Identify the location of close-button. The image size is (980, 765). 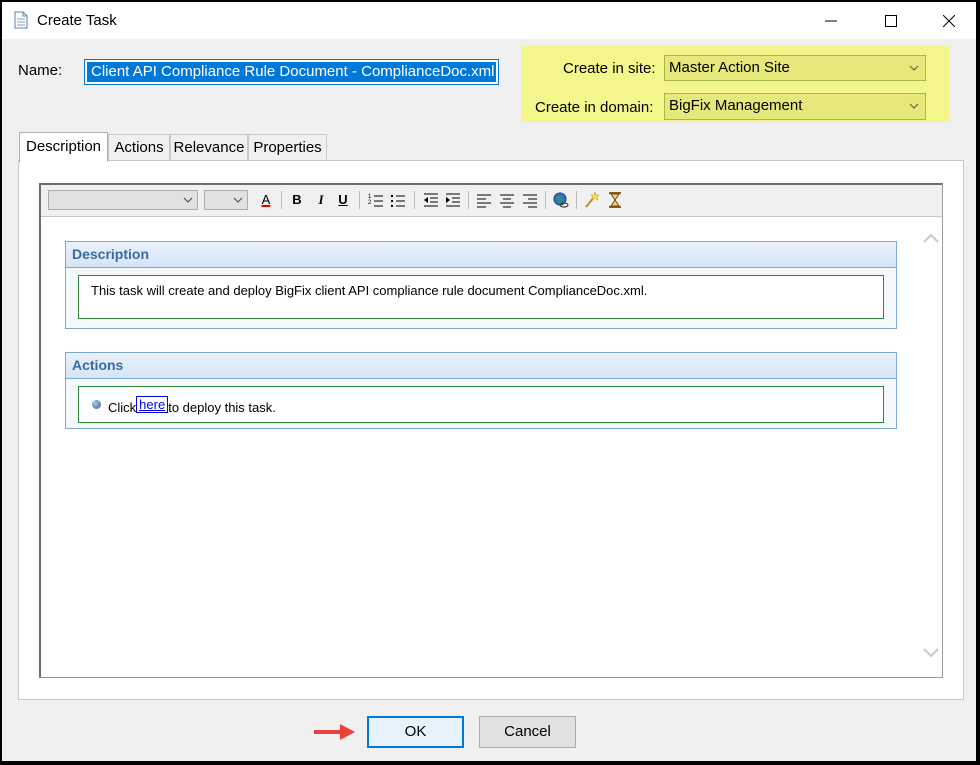
(948, 20).